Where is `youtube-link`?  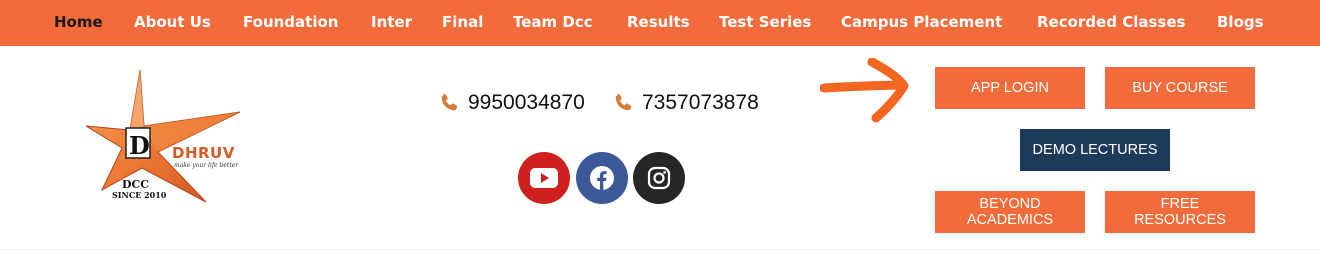 youtube-link is located at coordinates (544, 178).